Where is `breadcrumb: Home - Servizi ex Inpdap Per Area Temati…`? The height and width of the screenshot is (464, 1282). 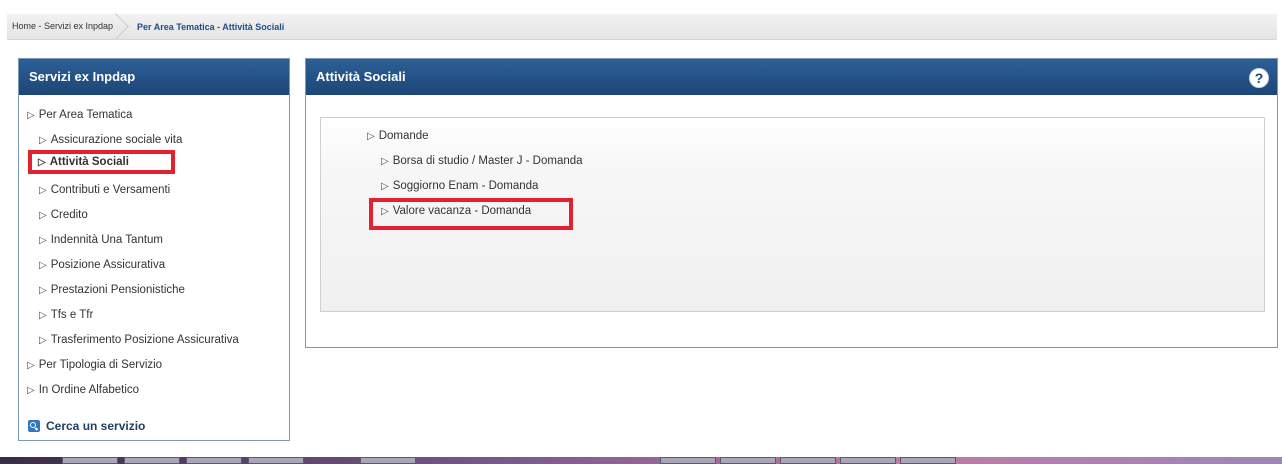 breadcrumb: Home - Servizi ex Inpdap Per Area Temati… is located at coordinates (642, 27).